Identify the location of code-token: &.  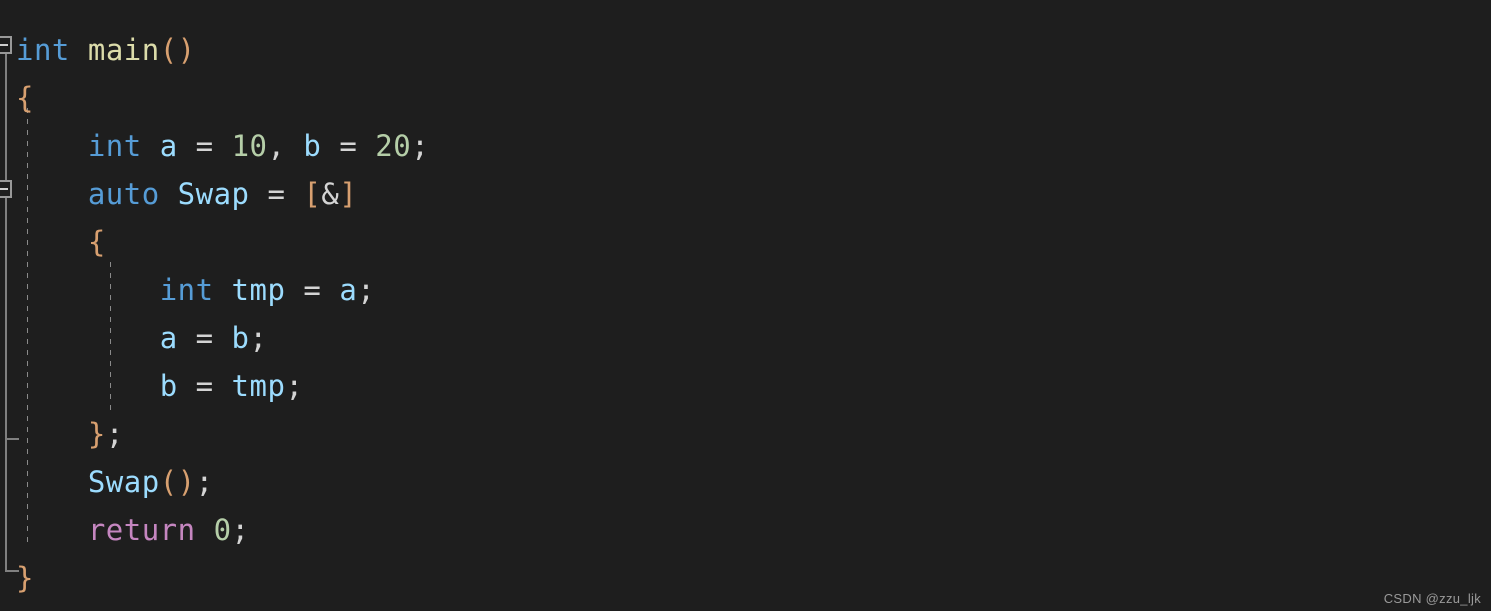
(330, 194).